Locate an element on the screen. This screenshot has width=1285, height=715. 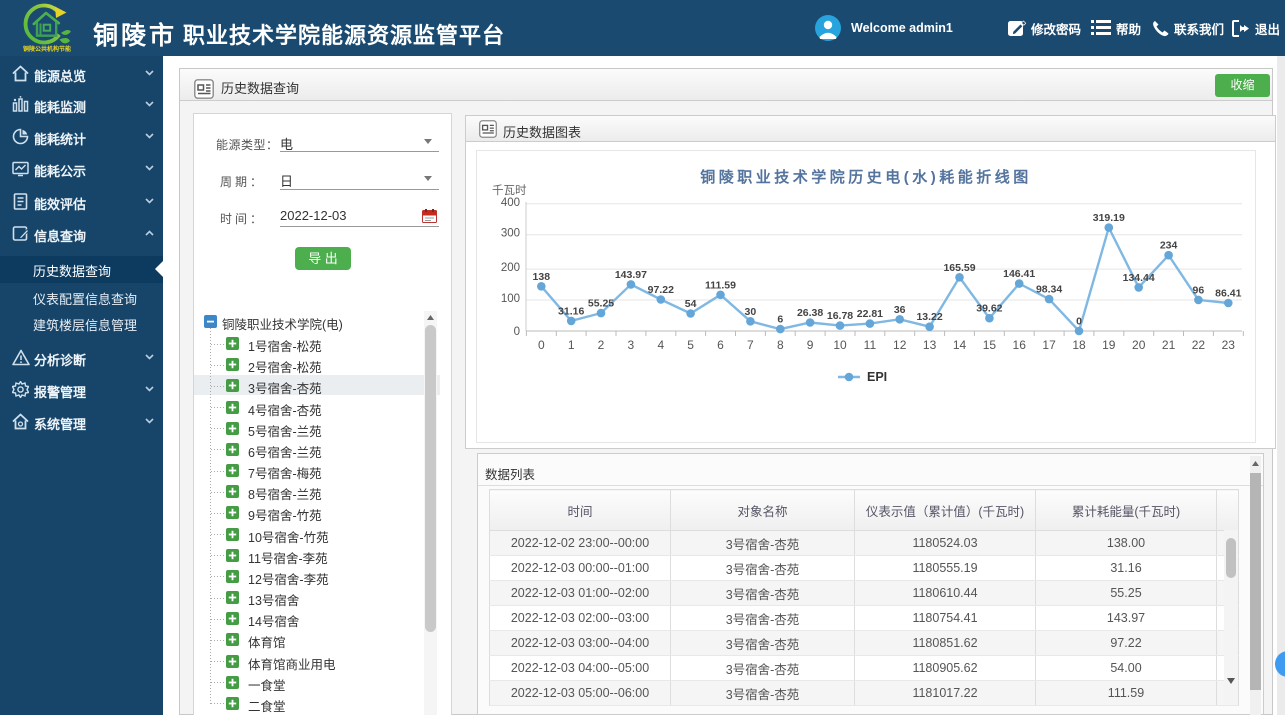
svg-text: 1 is located at coordinates (571, 345).